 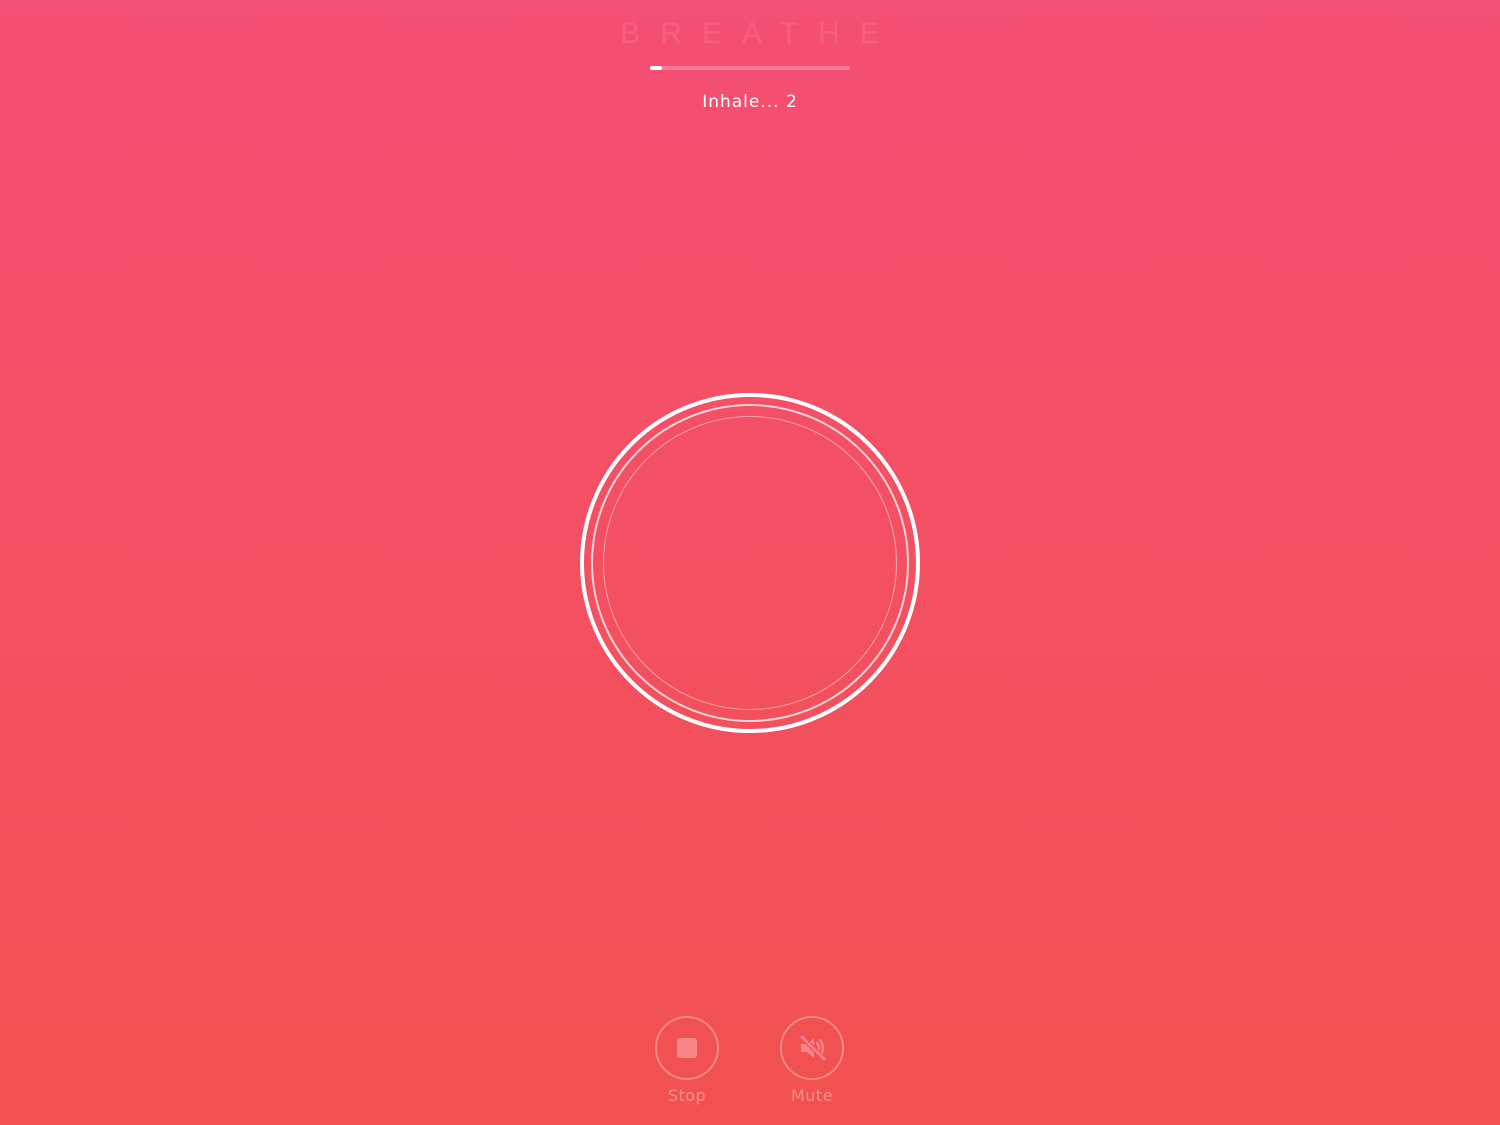 I want to click on mute-label: Mute, so click(x=812, y=1095).